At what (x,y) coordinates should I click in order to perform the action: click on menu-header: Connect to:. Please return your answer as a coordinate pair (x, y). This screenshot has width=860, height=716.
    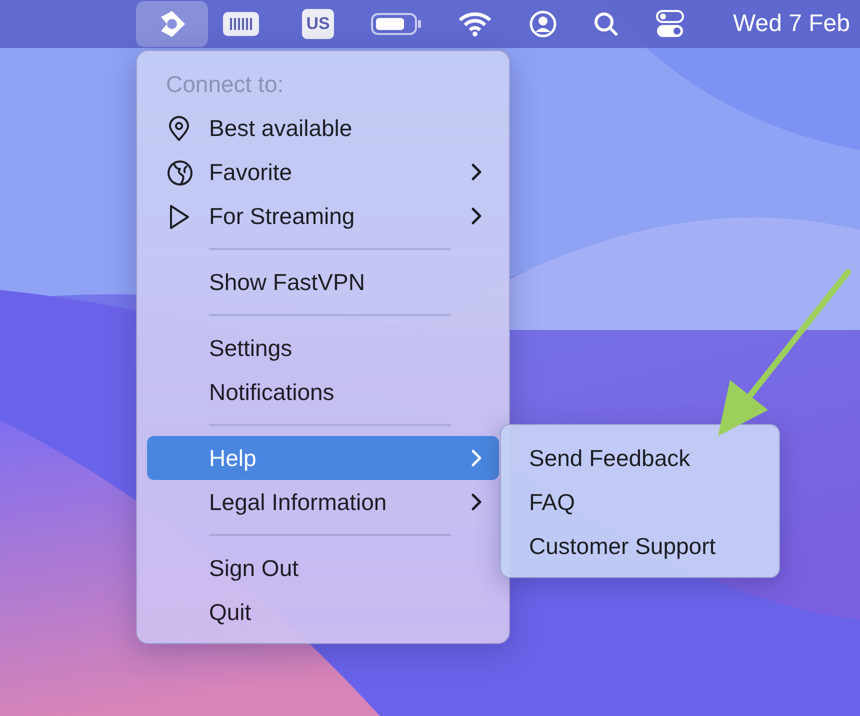
    Looking at the image, I should click on (225, 84).